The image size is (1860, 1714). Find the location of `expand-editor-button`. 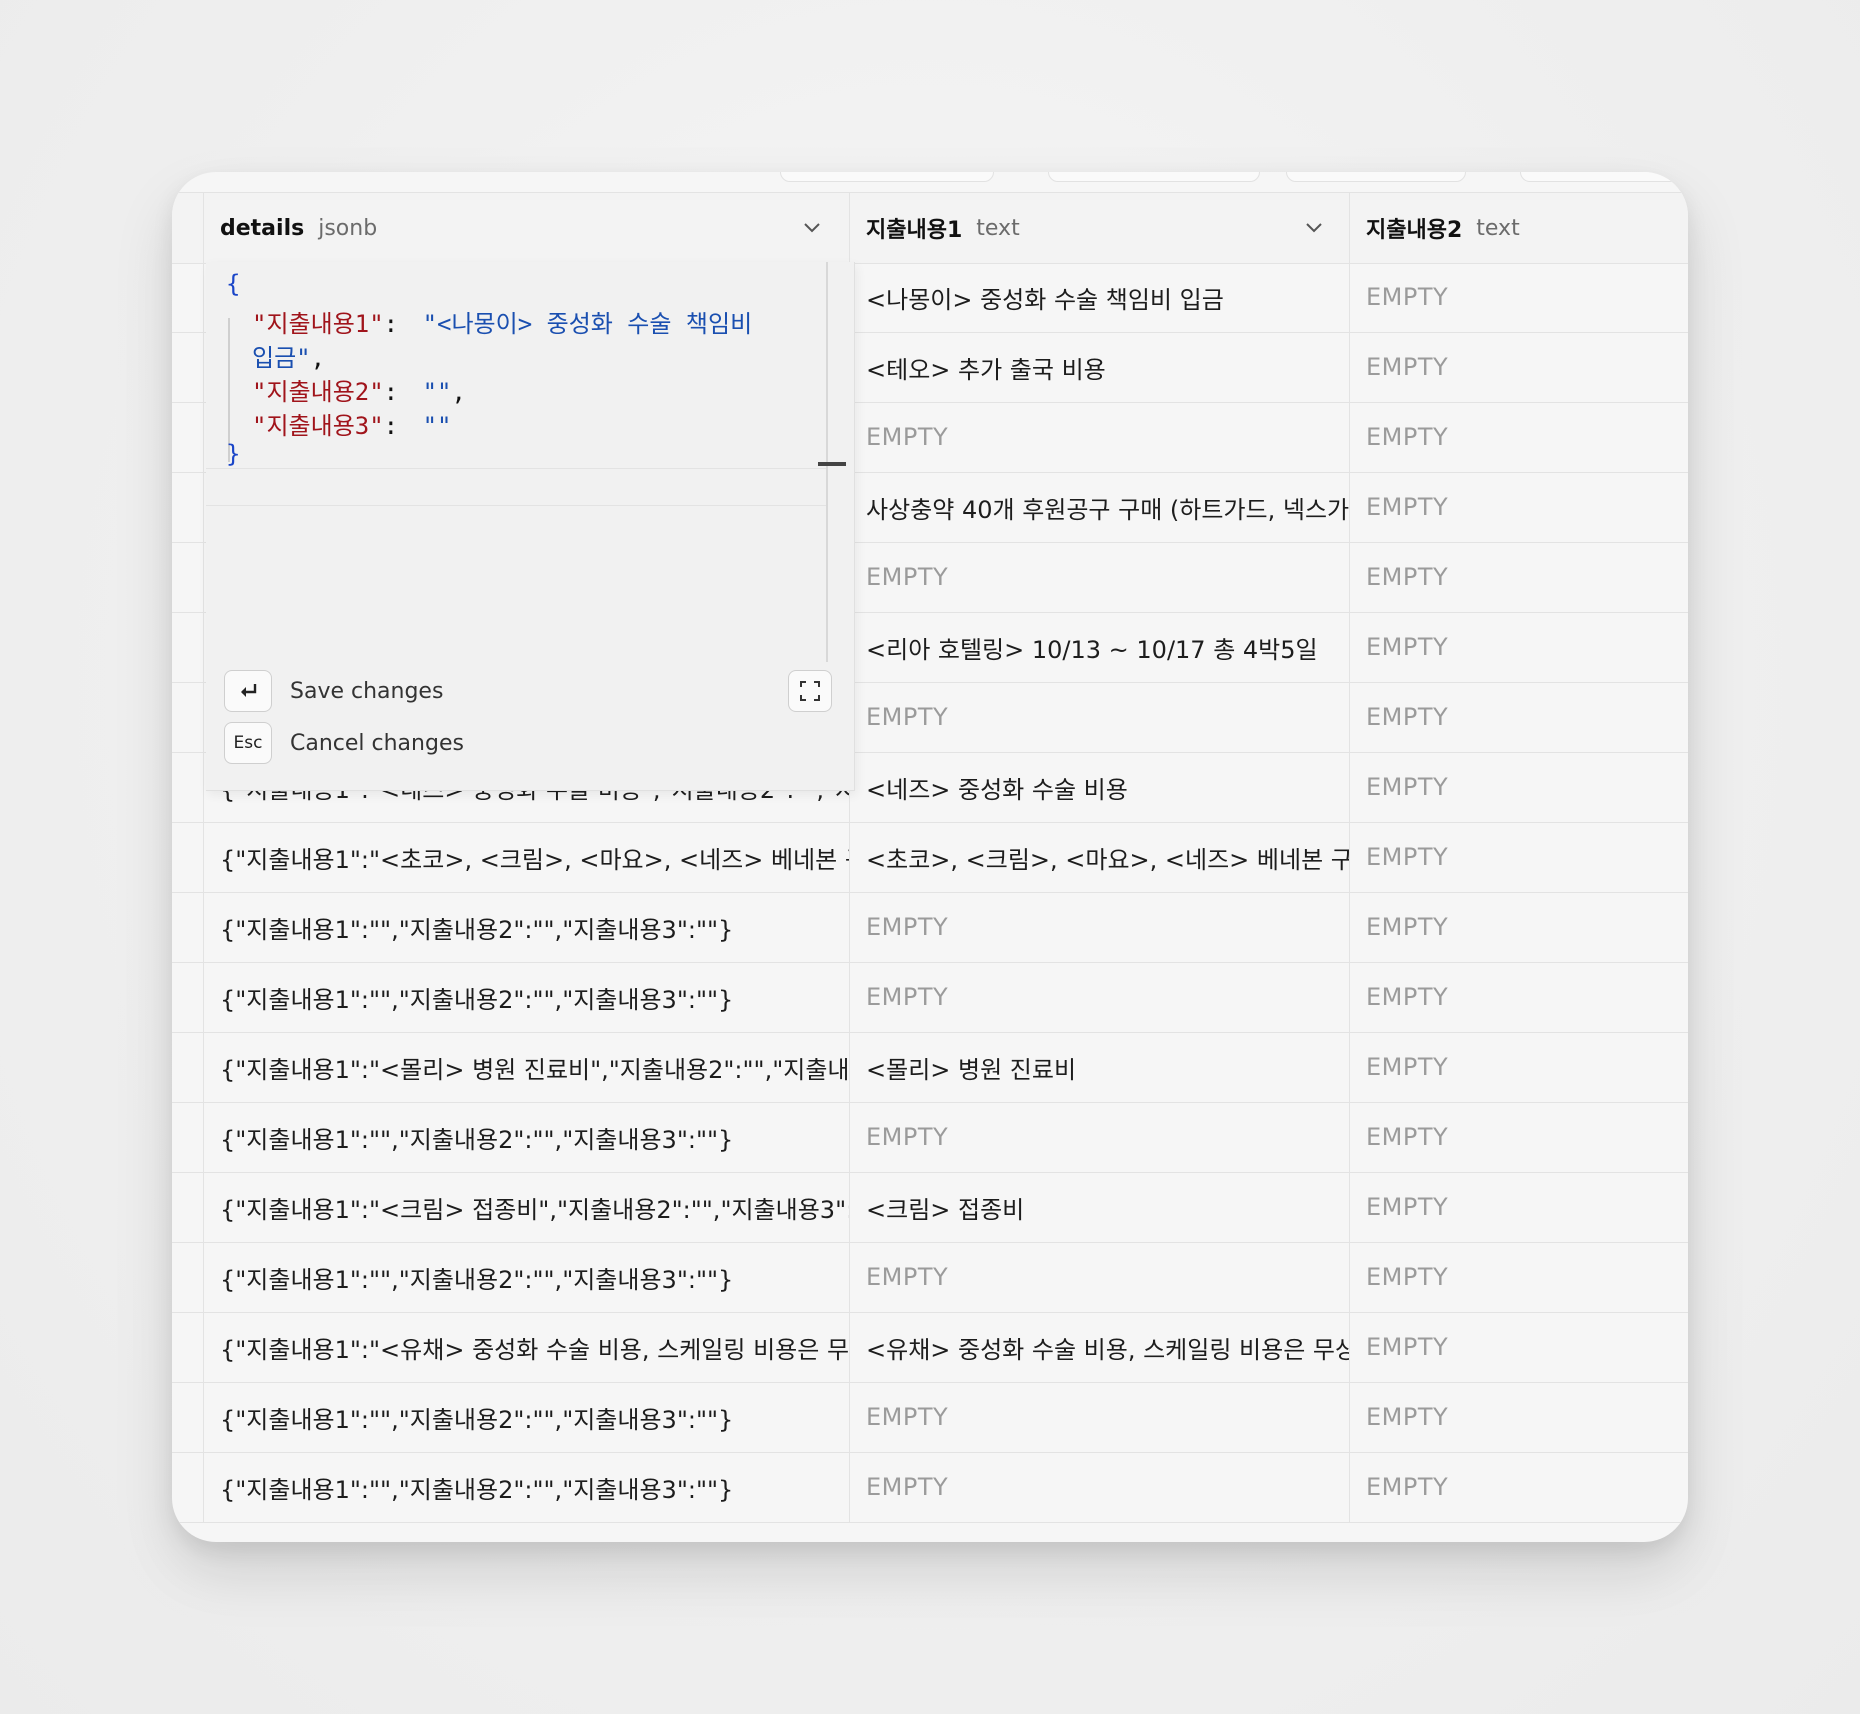

expand-editor-button is located at coordinates (810, 691).